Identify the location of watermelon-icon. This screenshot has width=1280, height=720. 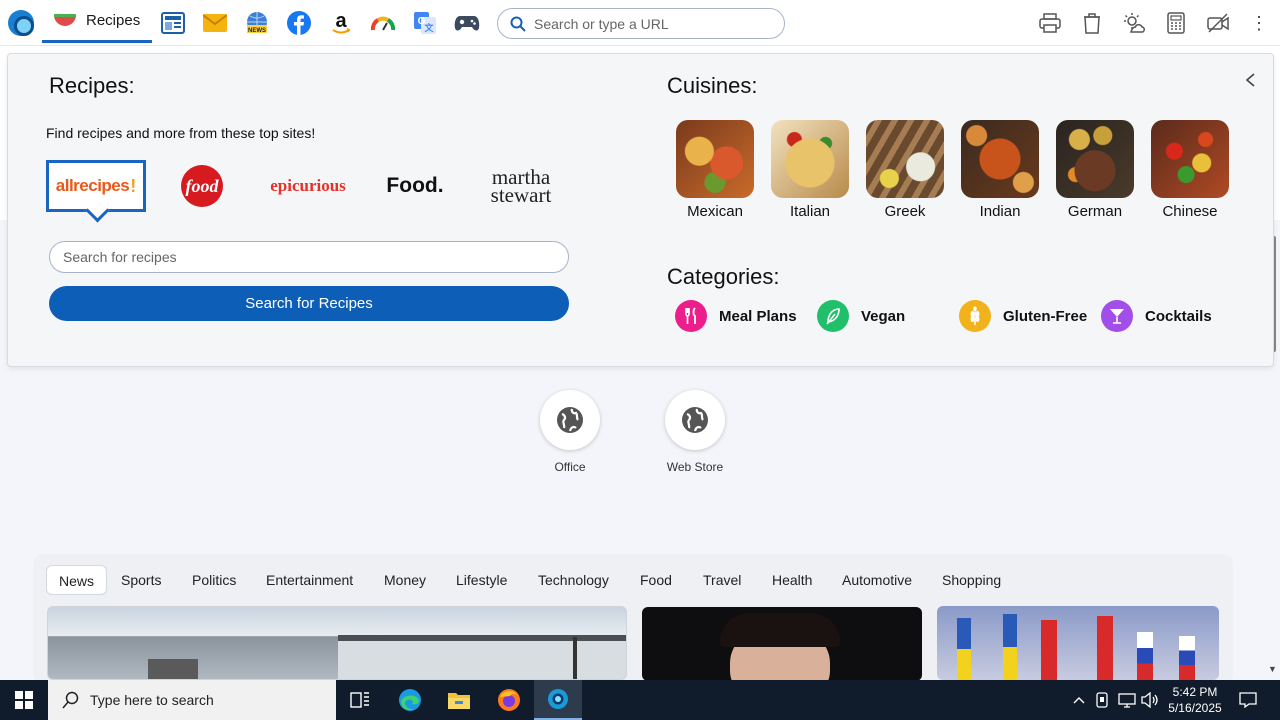
(65, 20).